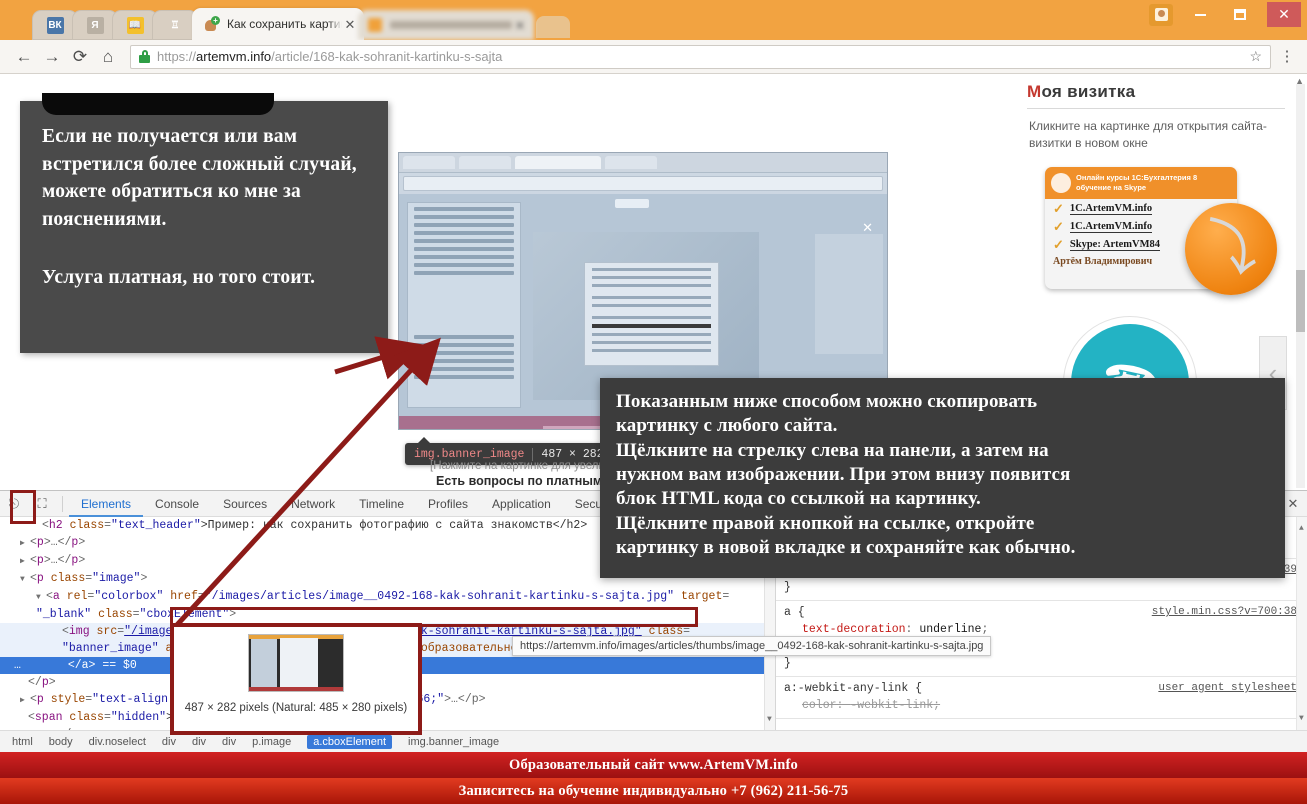  Describe the element at coordinates (1284, 14) in the screenshot. I see `window-close-button: ✕` at that location.